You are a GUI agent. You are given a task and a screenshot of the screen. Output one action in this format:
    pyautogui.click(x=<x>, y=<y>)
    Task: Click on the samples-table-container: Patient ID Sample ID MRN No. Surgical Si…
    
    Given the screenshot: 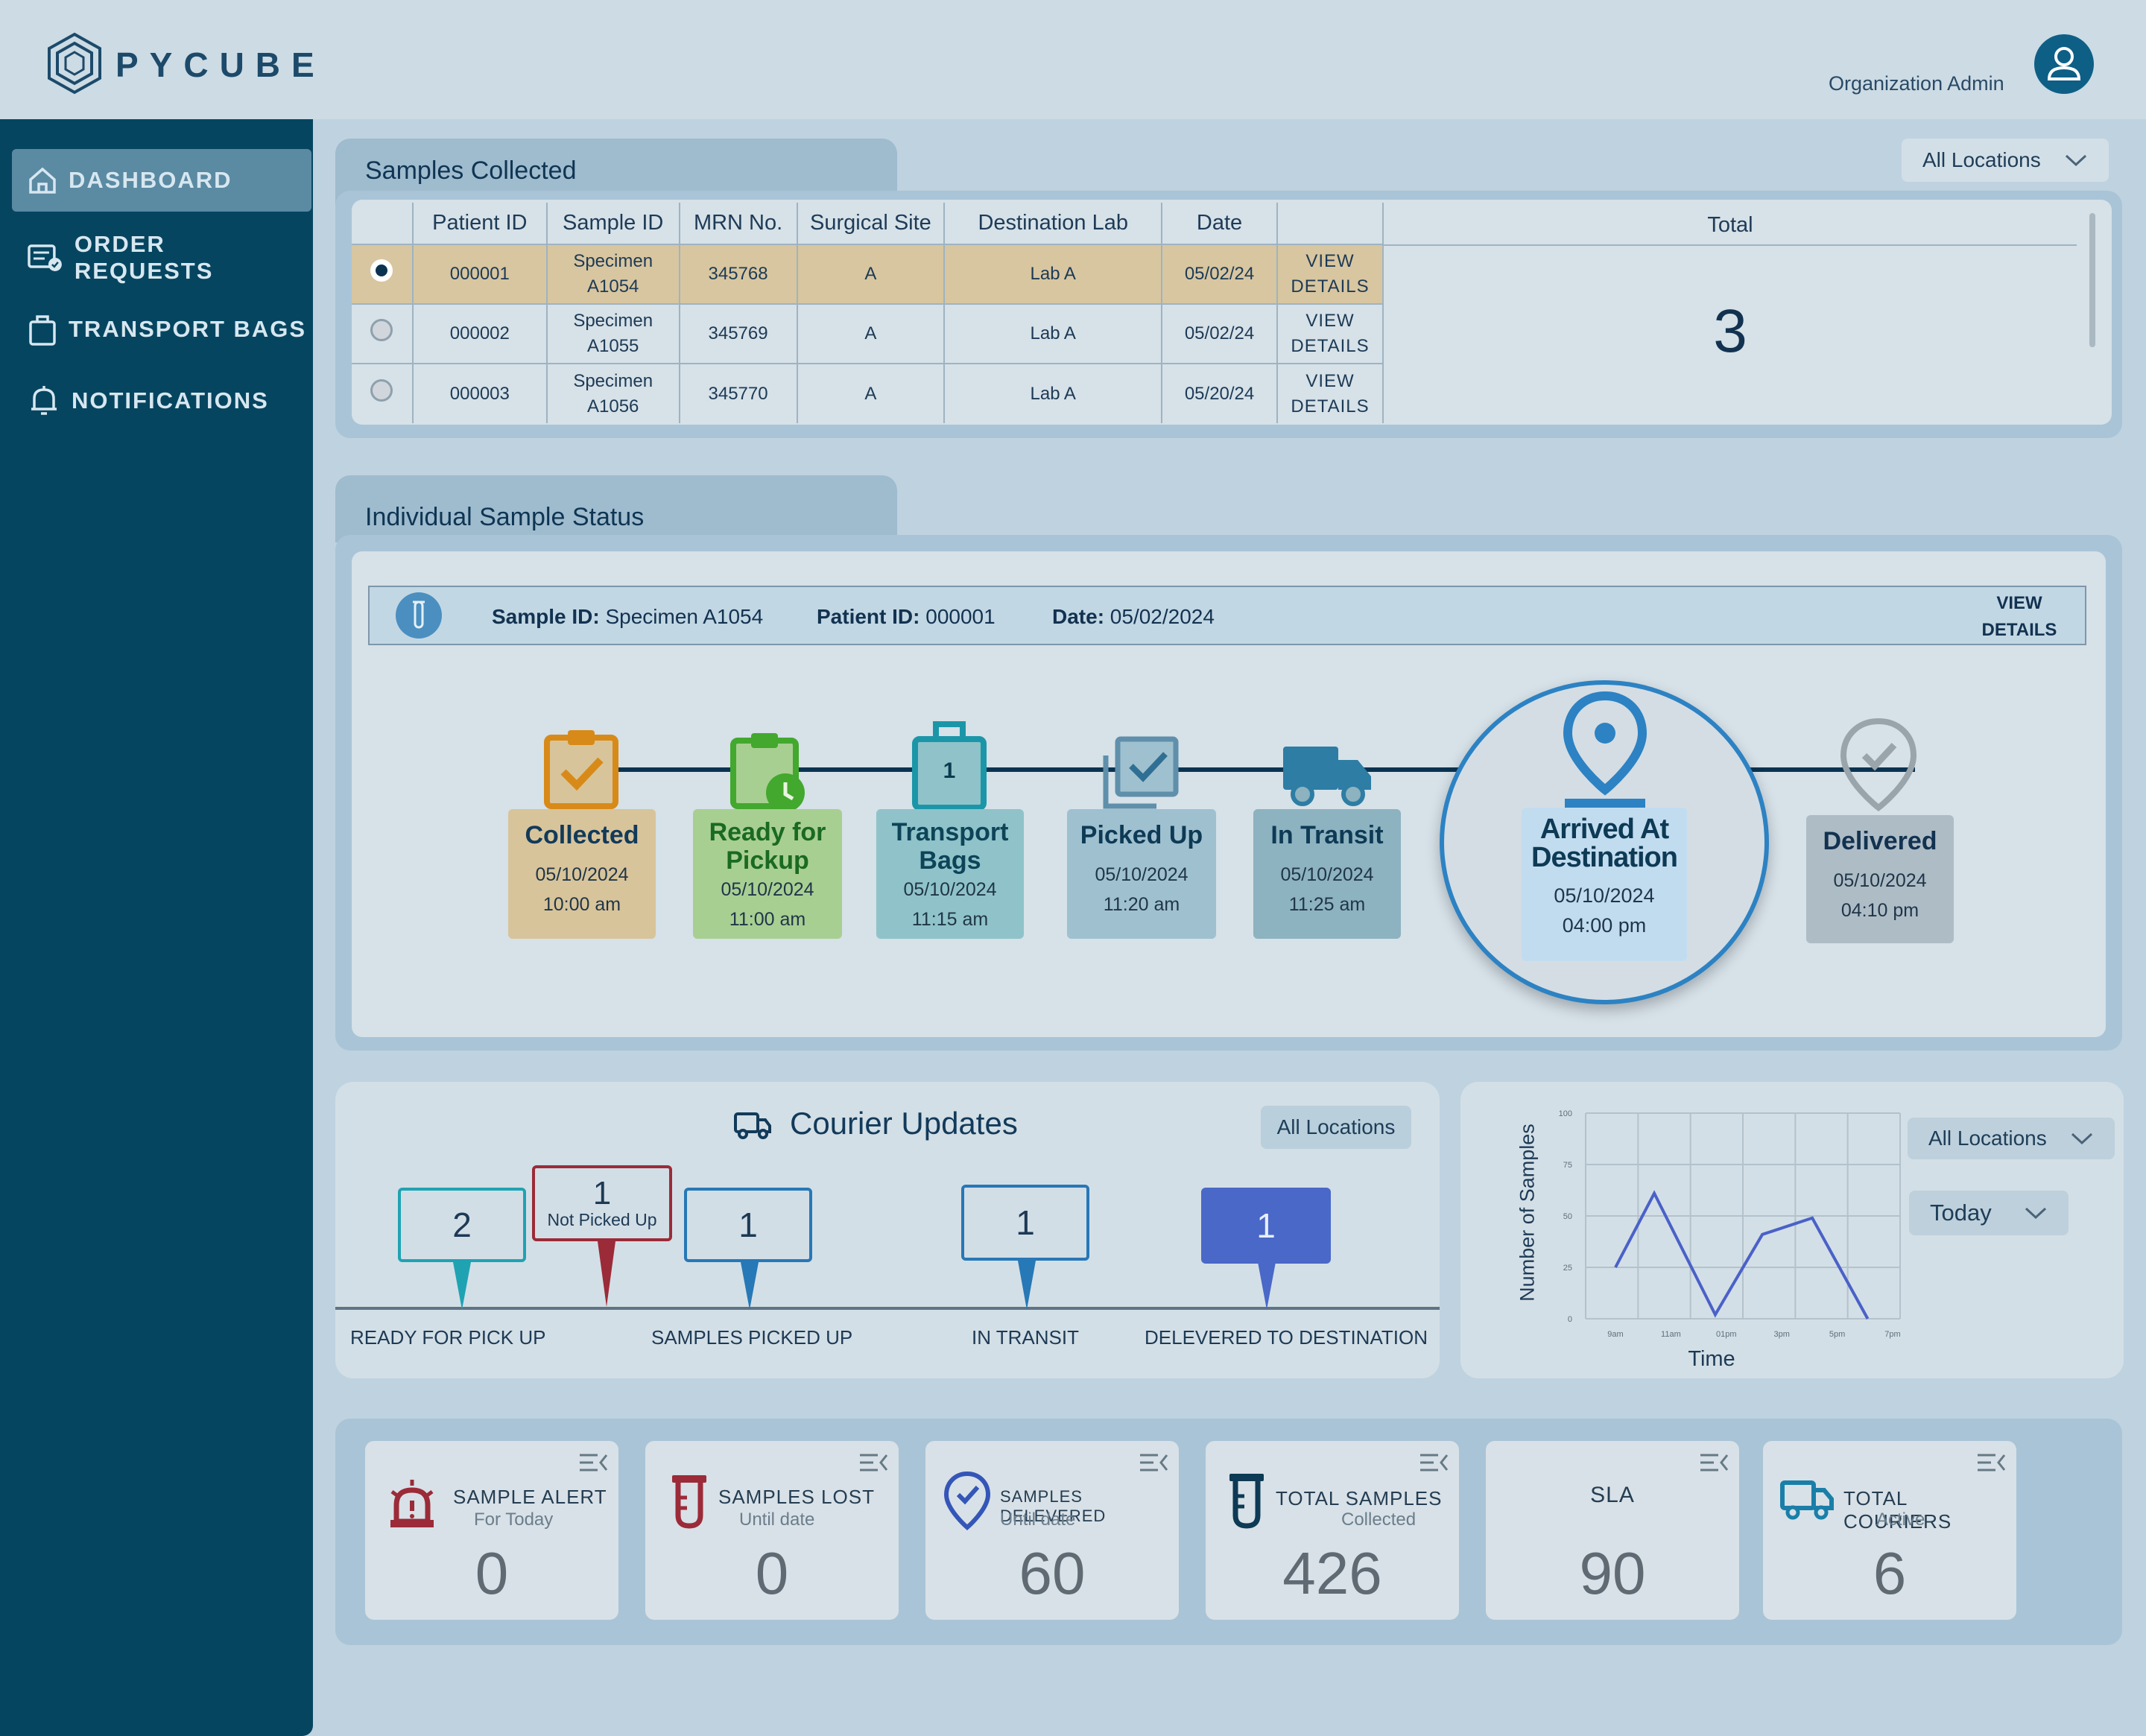 What is the action you would take?
    pyautogui.click(x=1232, y=312)
    